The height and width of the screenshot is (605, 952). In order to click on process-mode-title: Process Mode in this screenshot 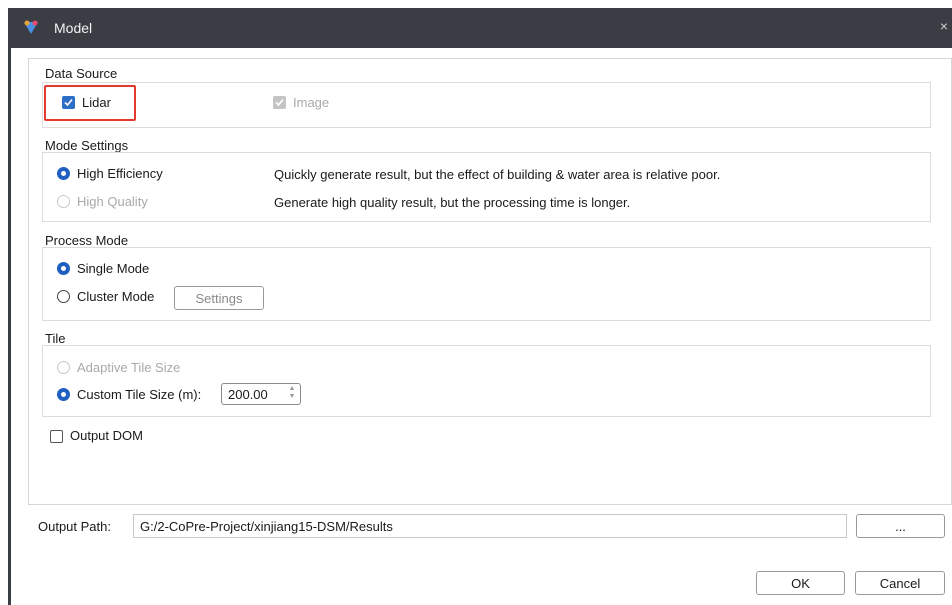, I will do `click(87, 240)`.